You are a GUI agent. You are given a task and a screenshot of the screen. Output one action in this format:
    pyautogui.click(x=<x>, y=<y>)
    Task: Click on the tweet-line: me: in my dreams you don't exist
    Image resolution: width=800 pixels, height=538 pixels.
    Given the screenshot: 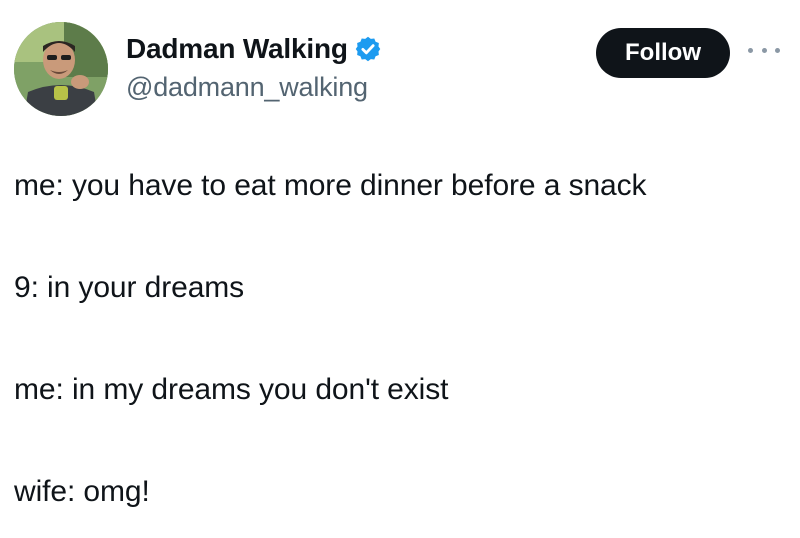 What is the action you would take?
    pyautogui.click(x=231, y=389)
    